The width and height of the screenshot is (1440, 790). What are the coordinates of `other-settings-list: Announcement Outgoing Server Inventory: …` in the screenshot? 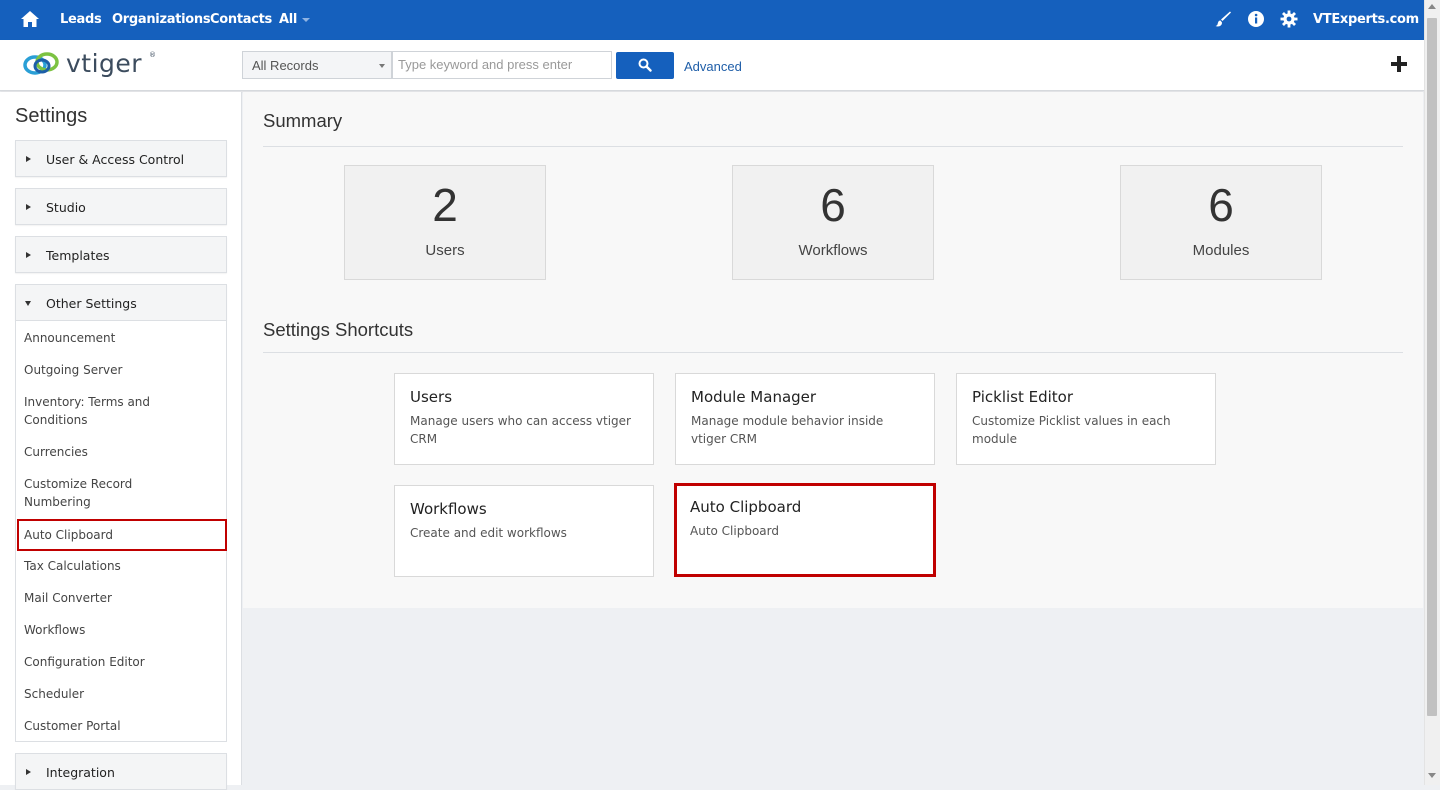 It's located at (121, 531).